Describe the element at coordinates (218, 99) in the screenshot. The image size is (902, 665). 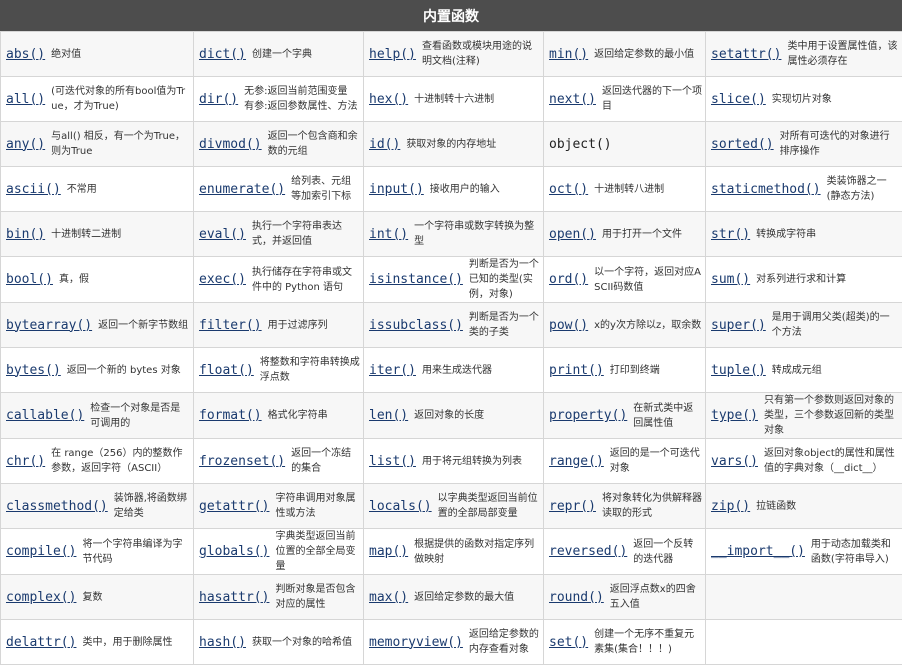
I see `function-name-link: dir()` at that location.